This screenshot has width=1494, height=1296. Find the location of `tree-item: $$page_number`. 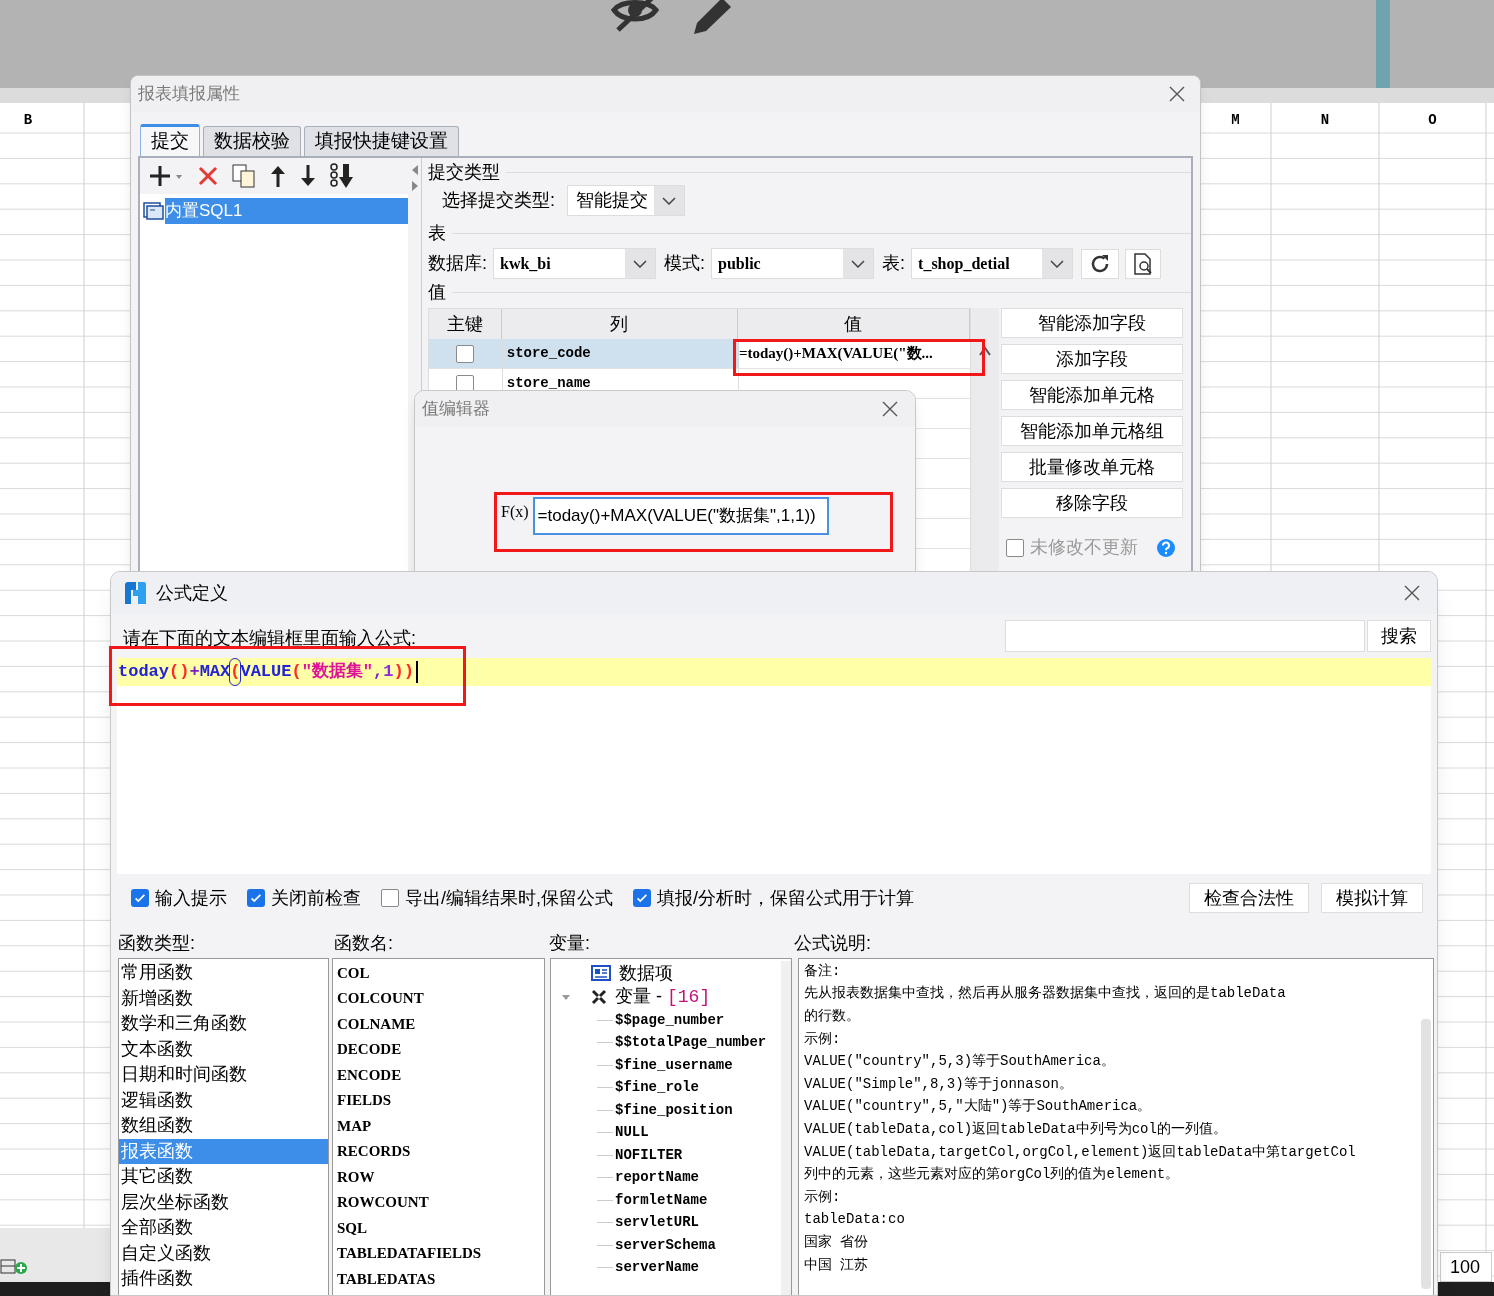

tree-item: $$page_number is located at coordinates (670, 1020).